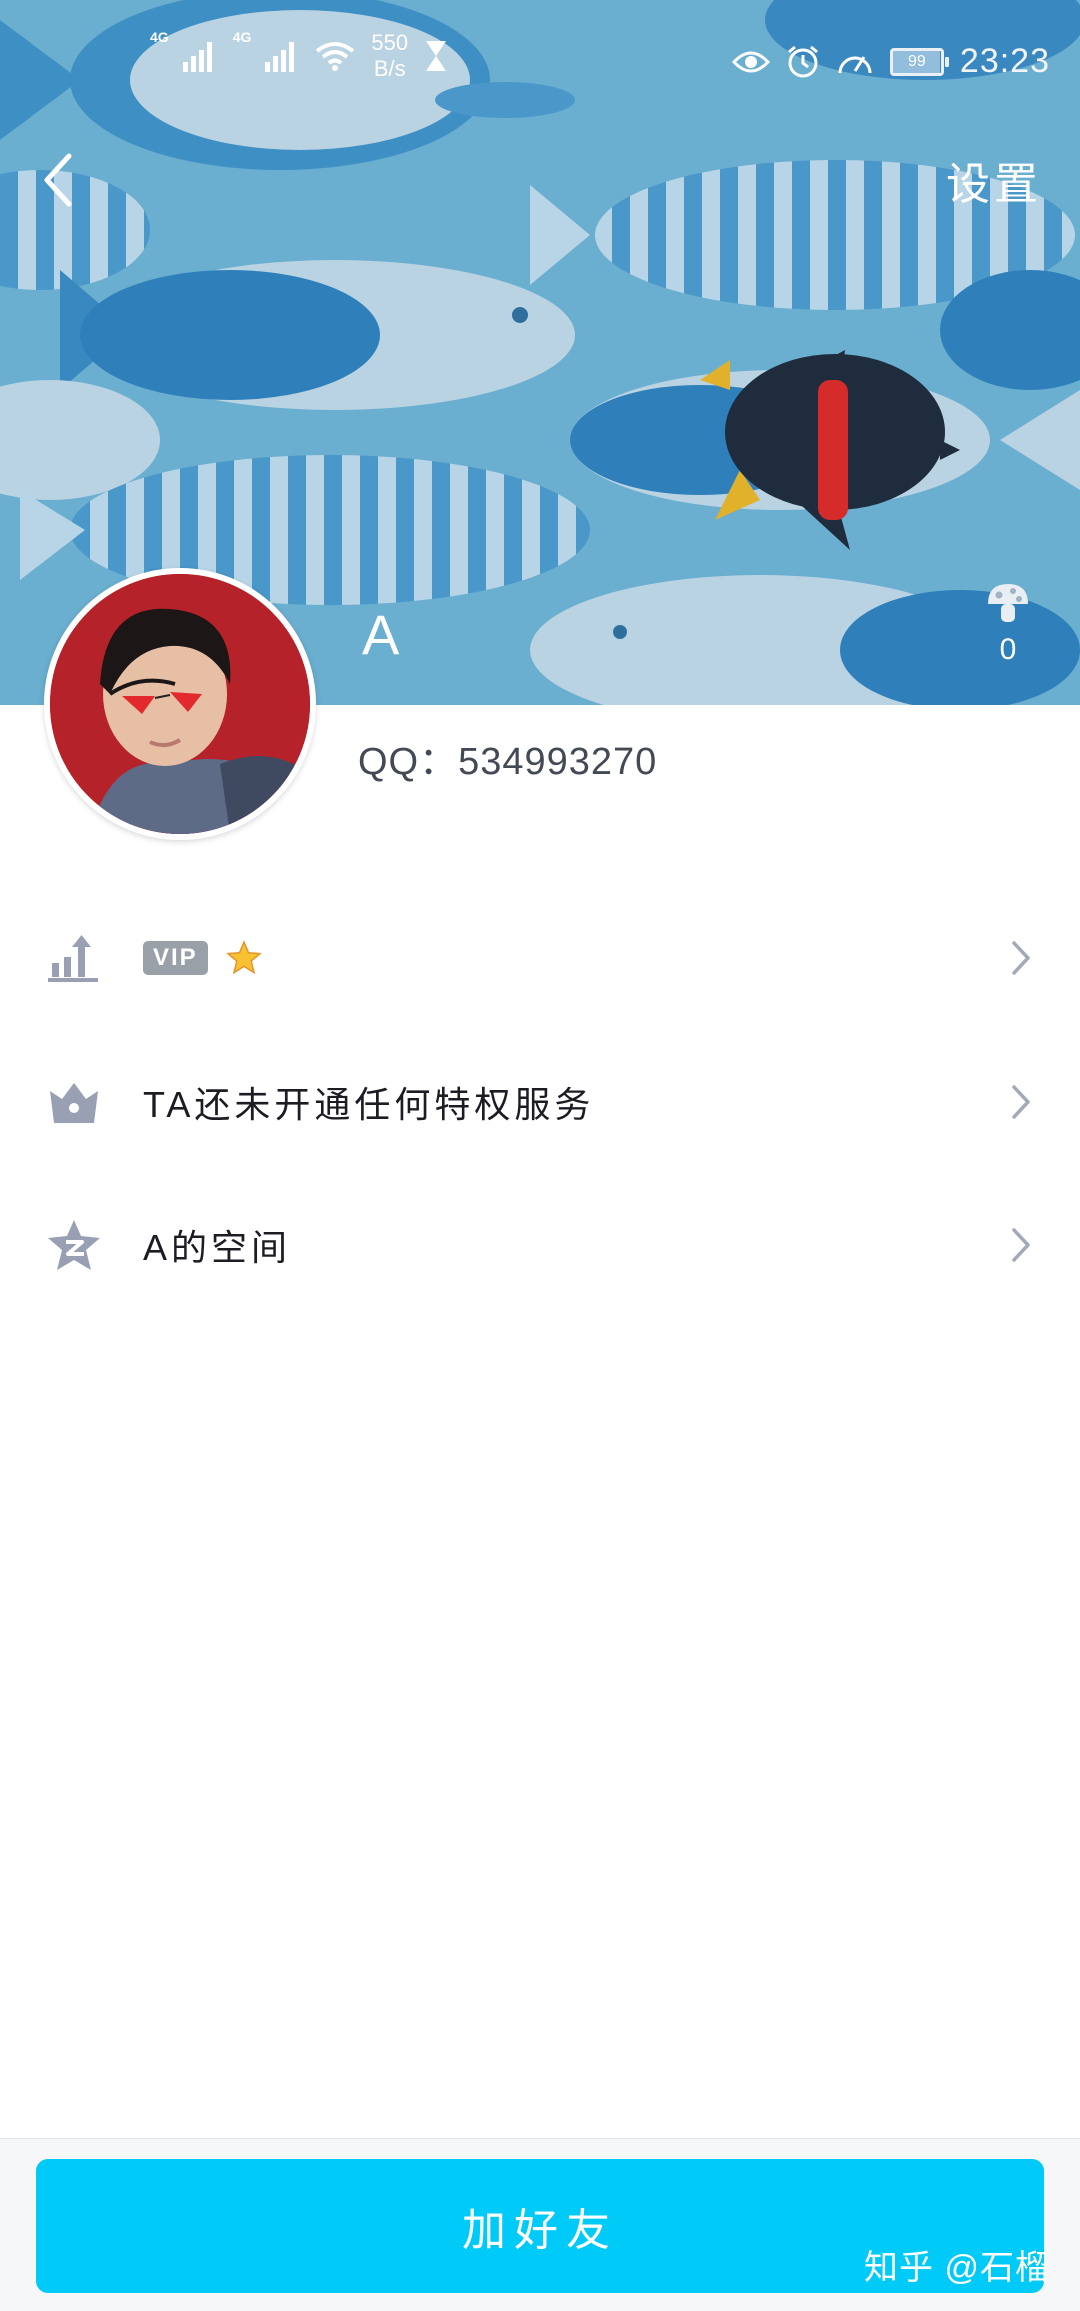 This screenshot has width=1080, height=2311. Describe the element at coordinates (1008, 603) in the screenshot. I see `mushroom-icon` at that location.